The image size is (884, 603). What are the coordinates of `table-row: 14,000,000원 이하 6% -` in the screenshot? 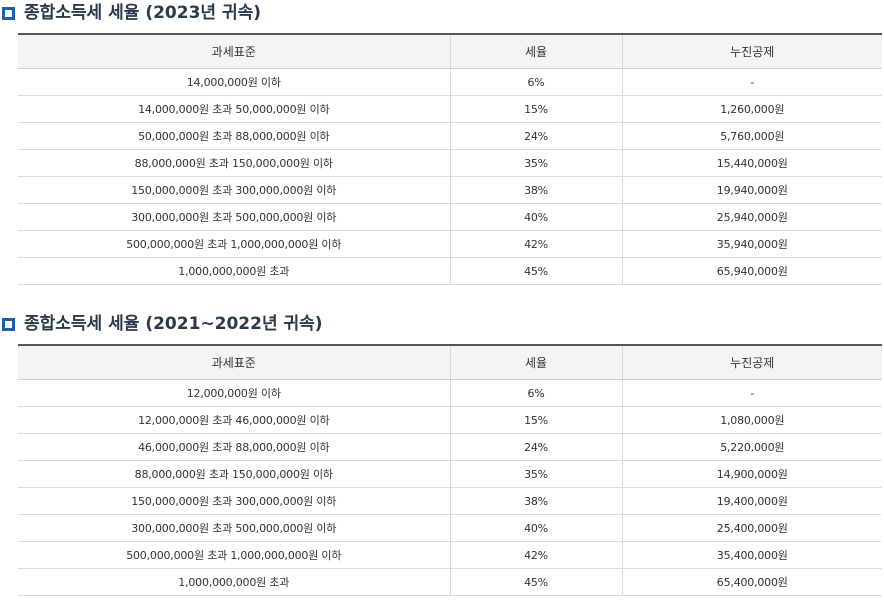 It's located at (450, 82).